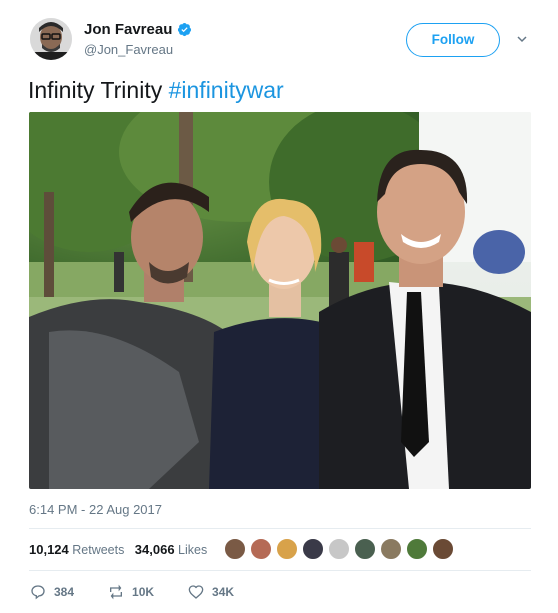 The image size is (558, 613). I want to click on retweet-icon, so click(116, 592).